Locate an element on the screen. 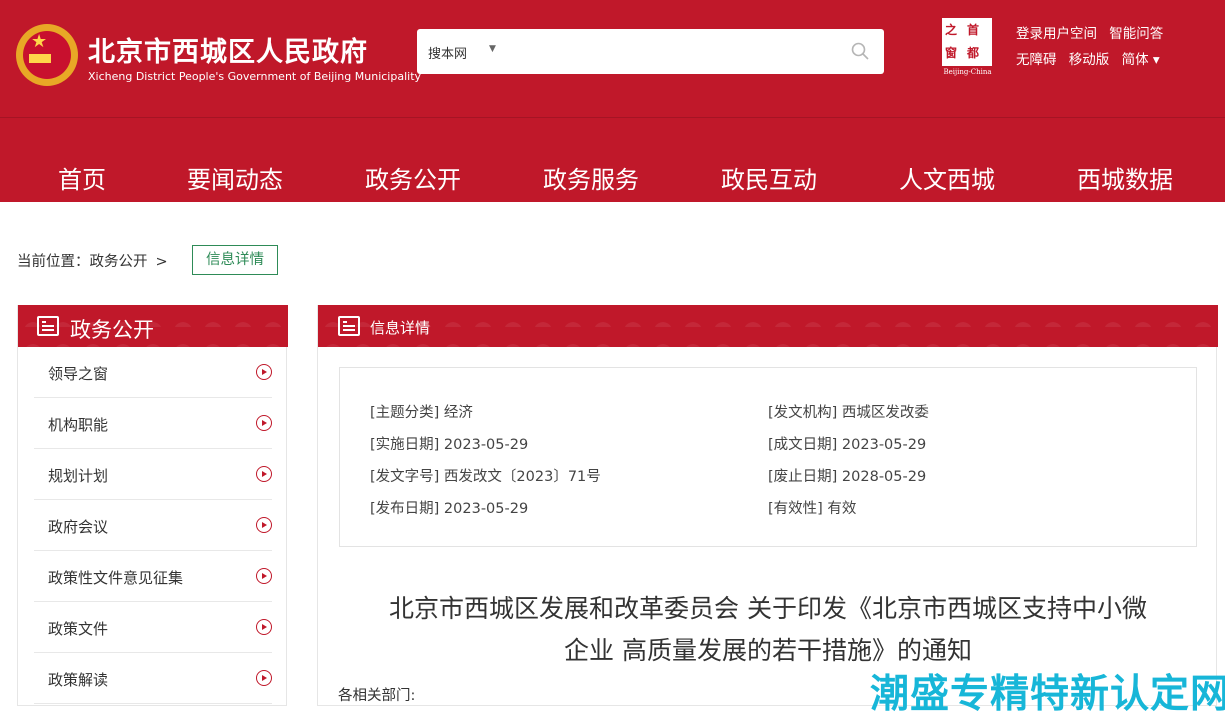  sidebar-item-meetings: 政府会议 is located at coordinates (153, 525).